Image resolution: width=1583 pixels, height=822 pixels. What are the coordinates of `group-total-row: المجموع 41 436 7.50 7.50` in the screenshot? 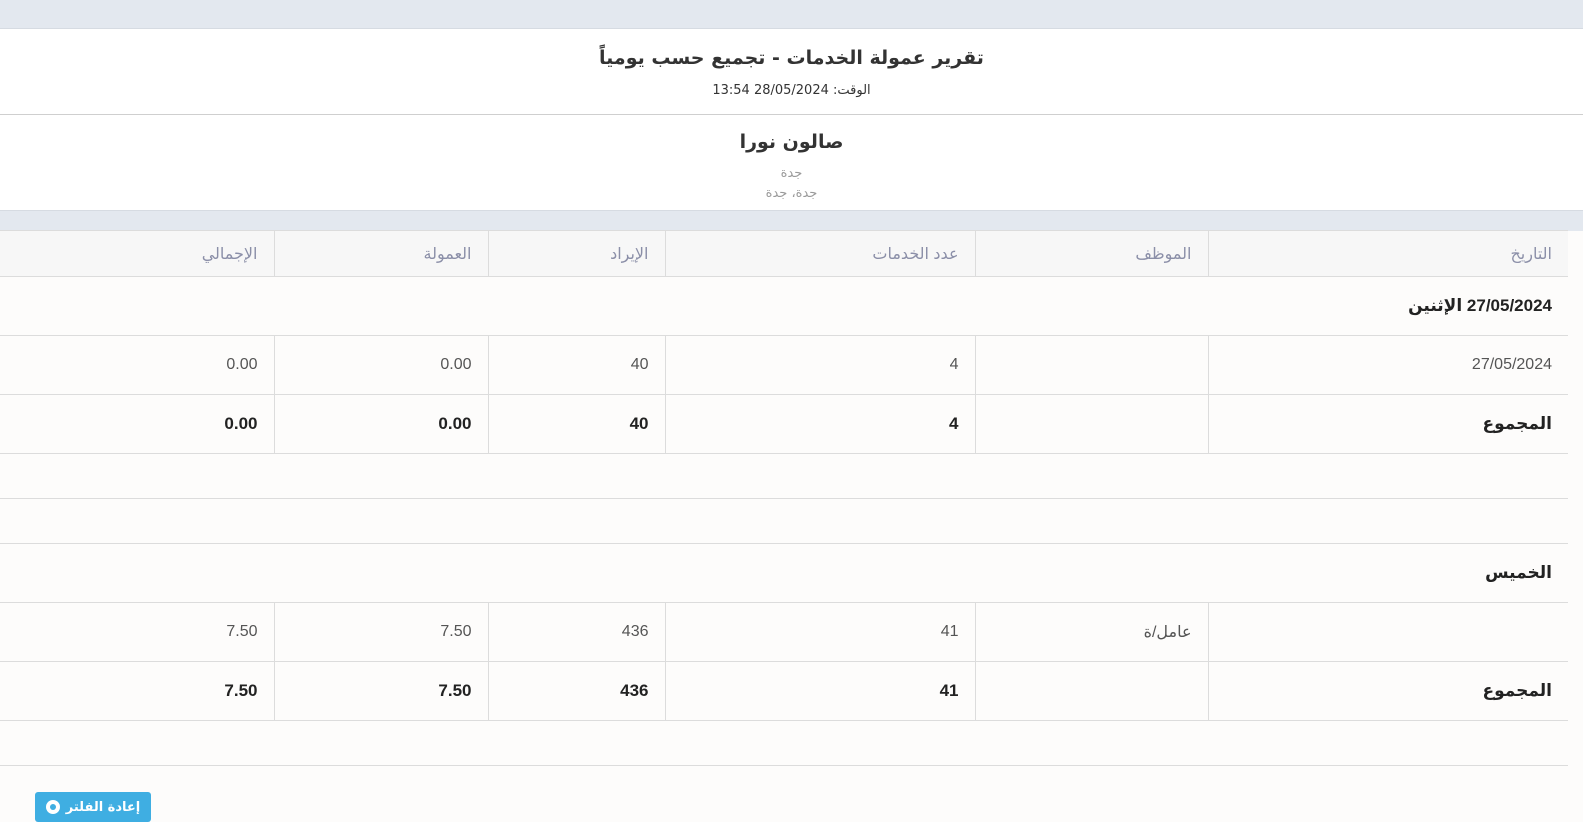 It's located at (784, 691).